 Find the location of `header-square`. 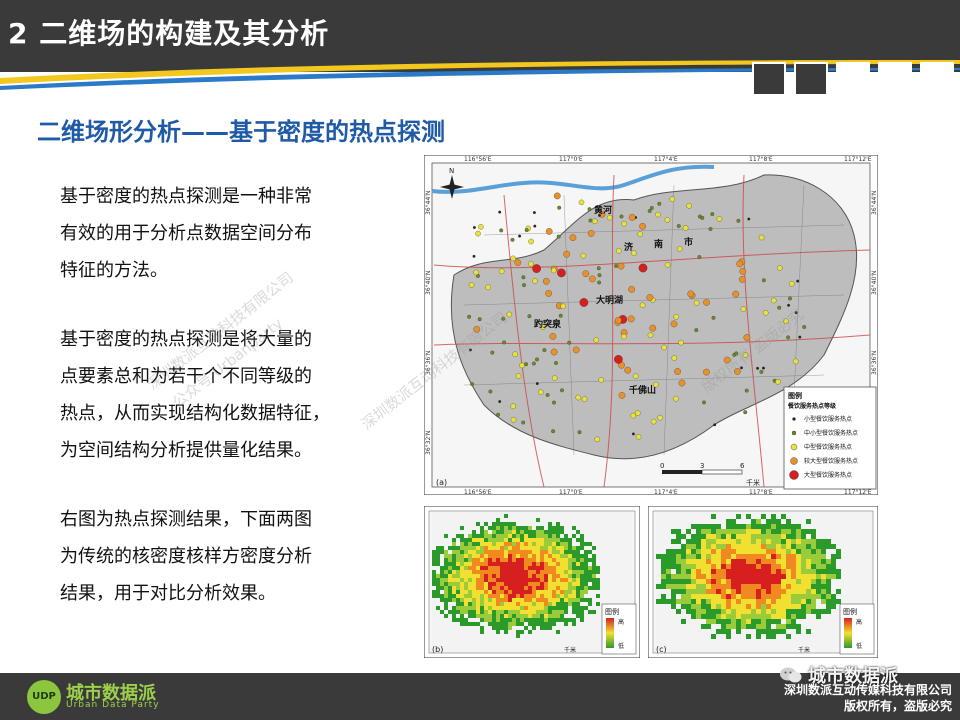

header-square is located at coordinates (853, 79).